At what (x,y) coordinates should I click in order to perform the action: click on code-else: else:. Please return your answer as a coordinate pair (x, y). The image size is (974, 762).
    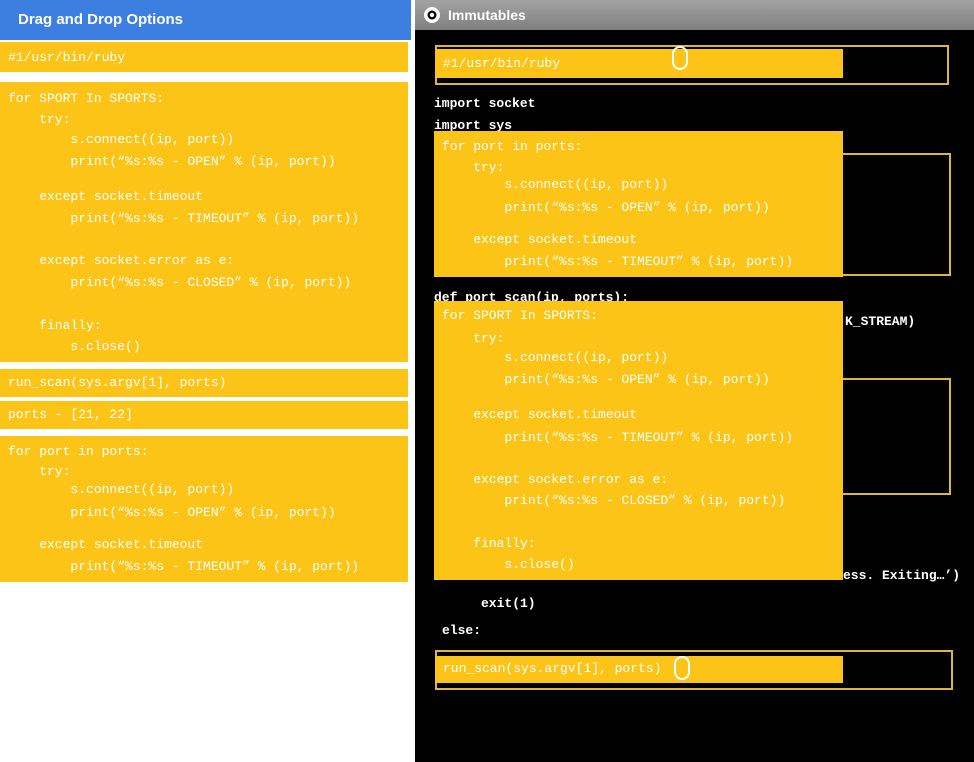
    Looking at the image, I should click on (462, 630).